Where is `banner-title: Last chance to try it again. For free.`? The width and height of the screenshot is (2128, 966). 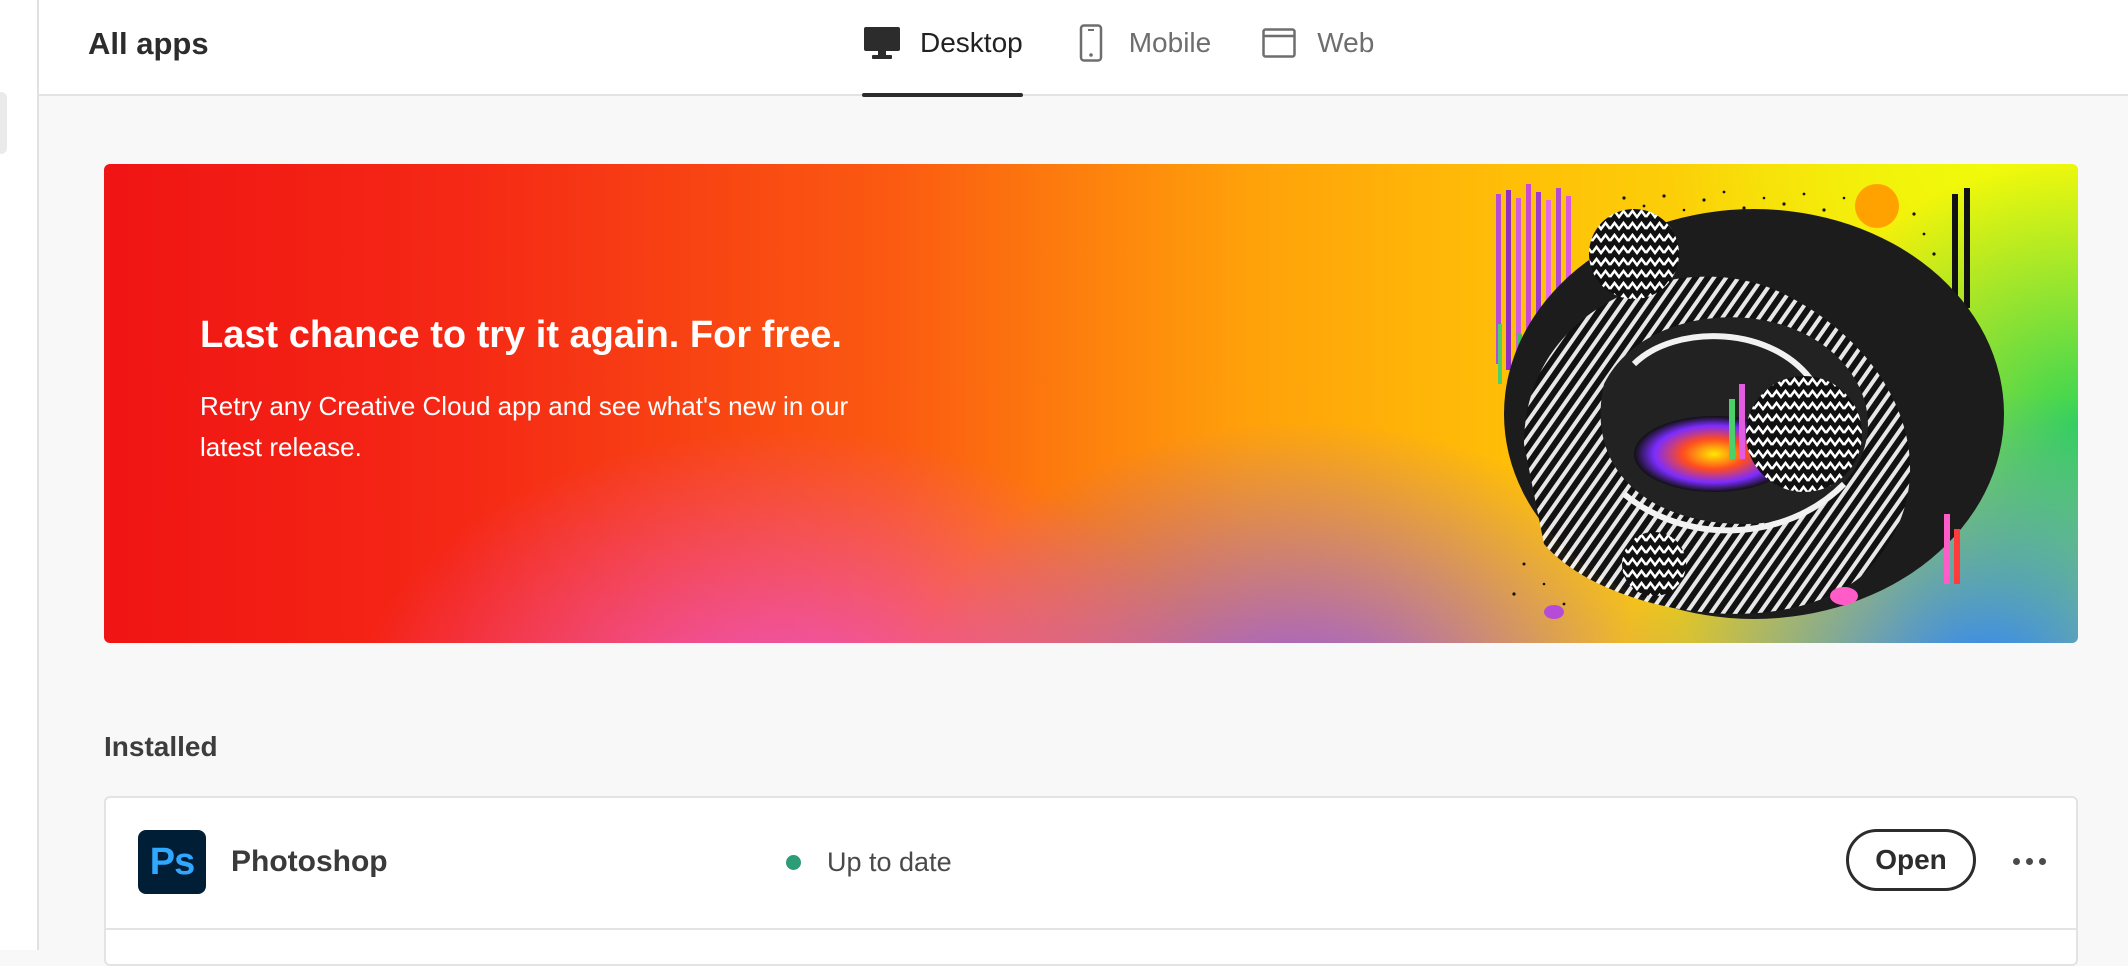 banner-title: Last chance to try it again. For free. is located at coordinates (521, 335).